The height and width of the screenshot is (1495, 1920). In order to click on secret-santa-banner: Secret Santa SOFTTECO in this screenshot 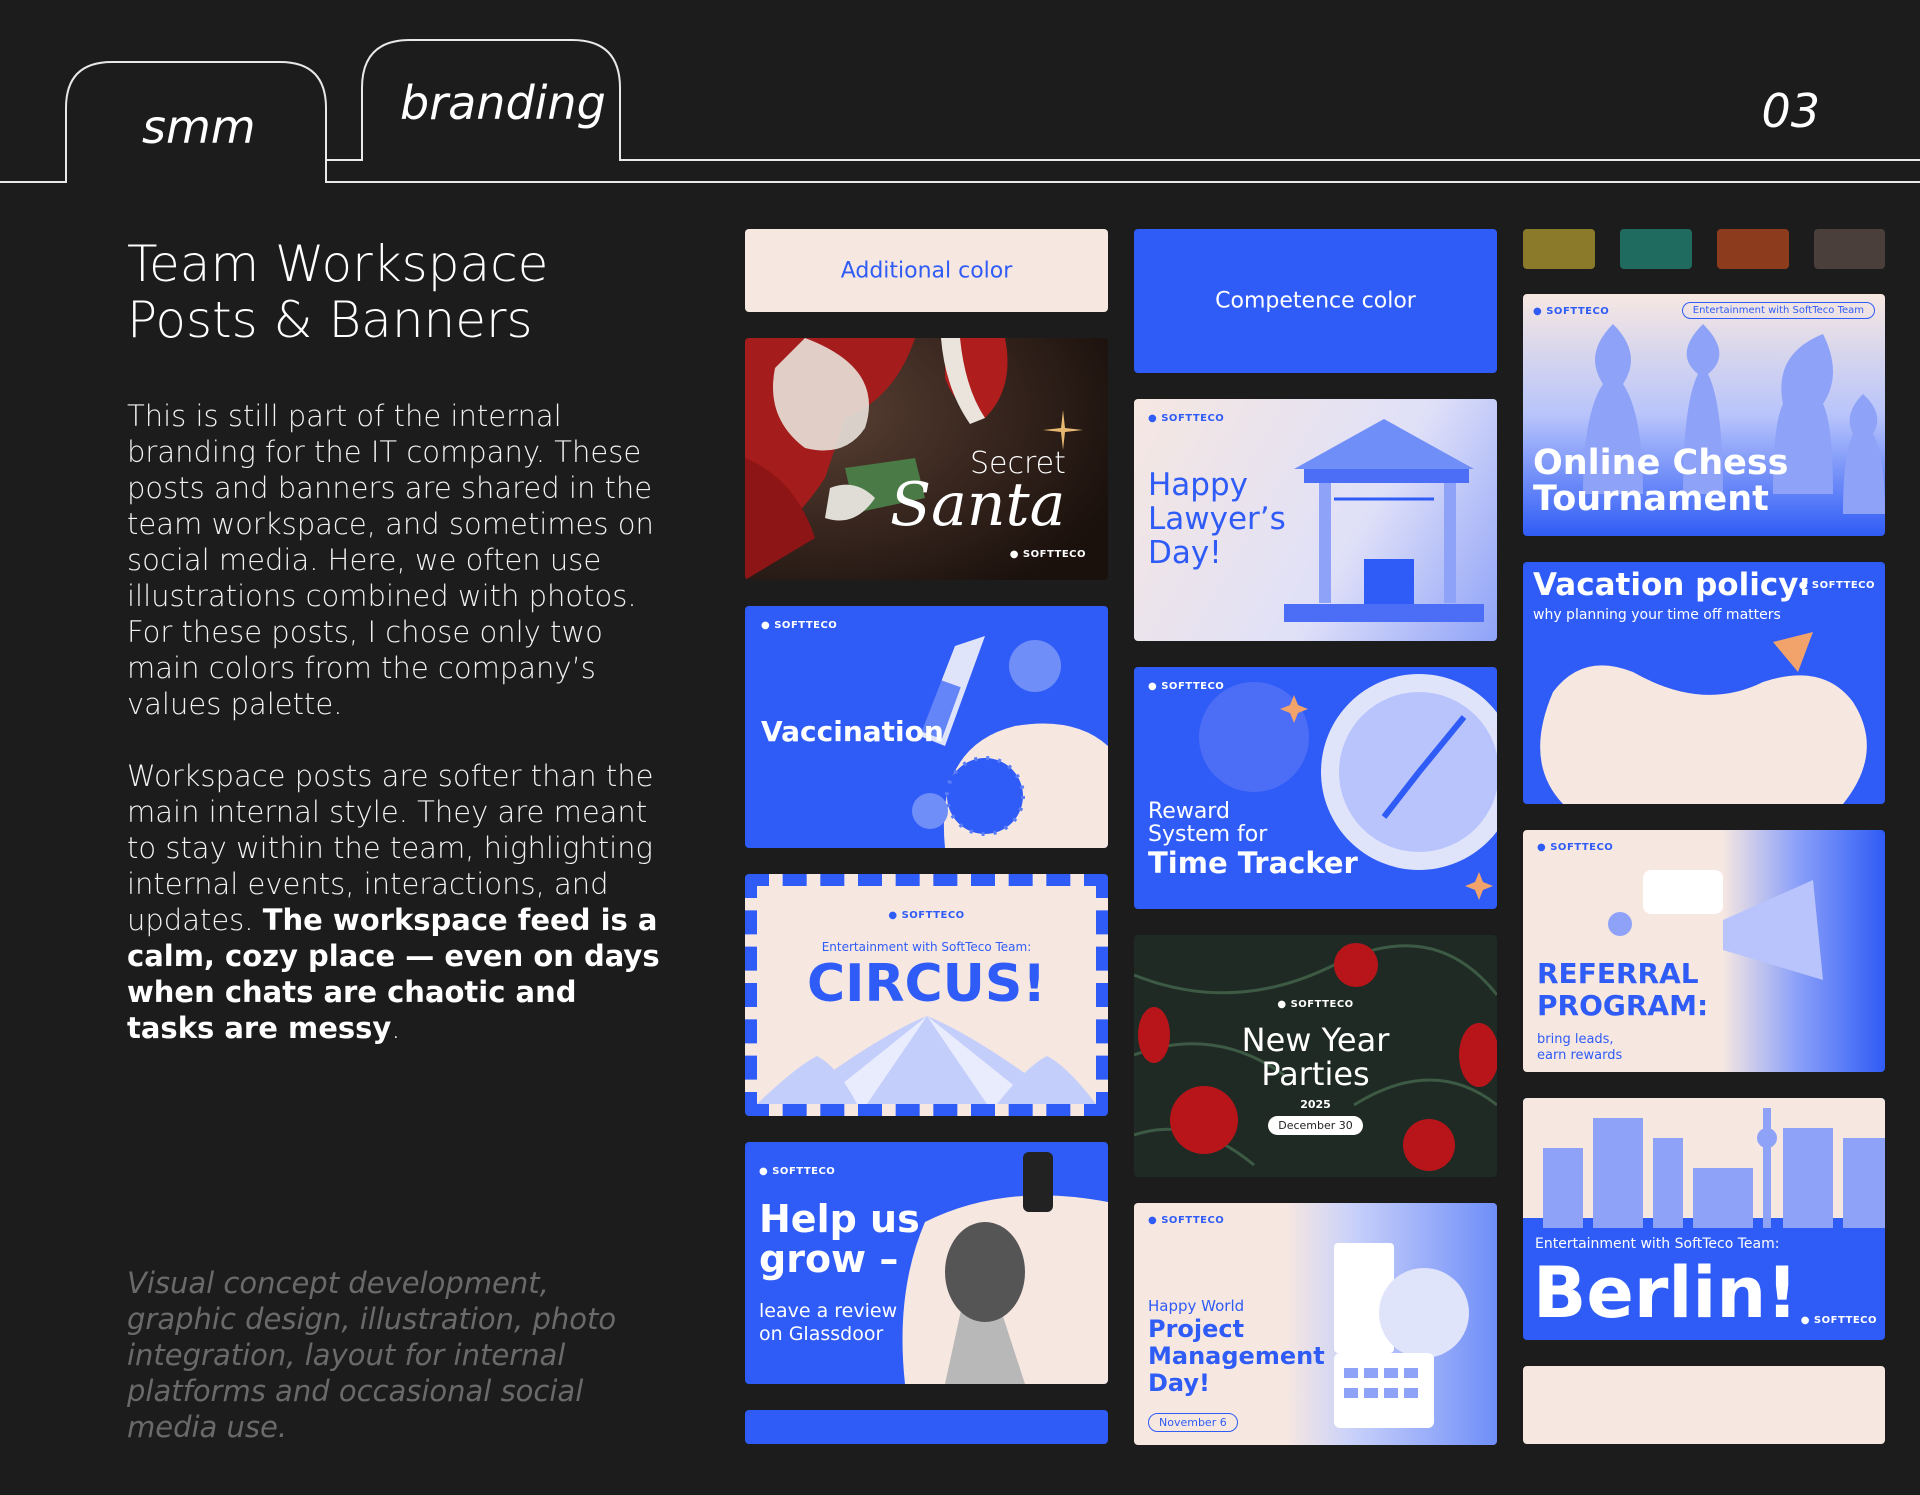, I will do `click(926, 459)`.